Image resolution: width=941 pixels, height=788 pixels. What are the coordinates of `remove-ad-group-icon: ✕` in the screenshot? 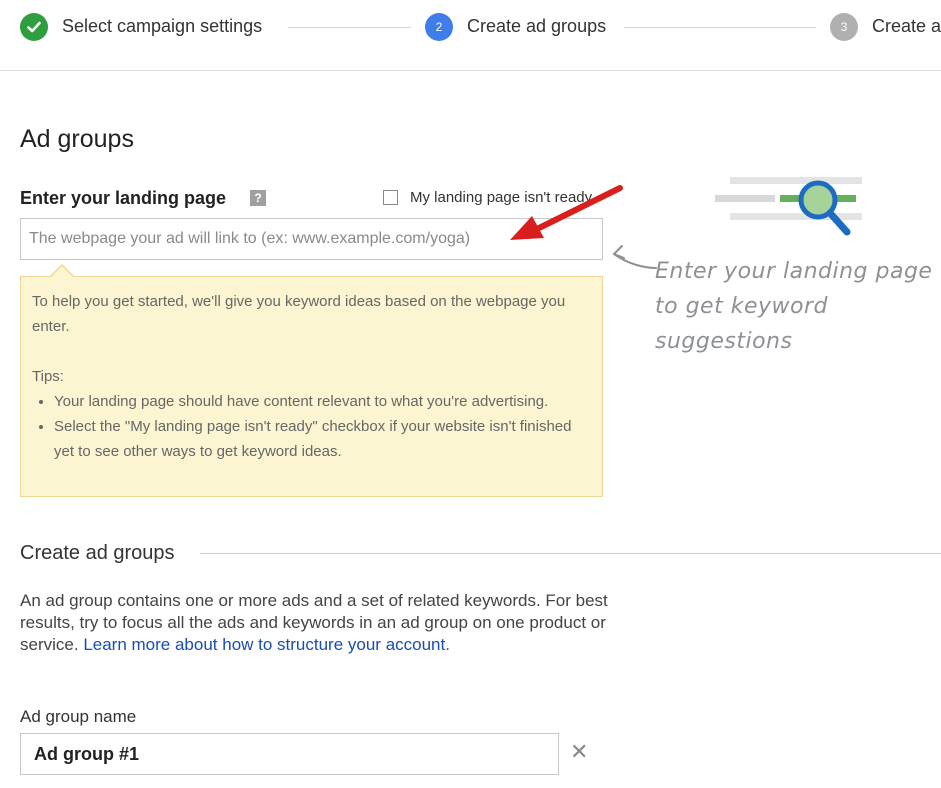 It's located at (579, 752).